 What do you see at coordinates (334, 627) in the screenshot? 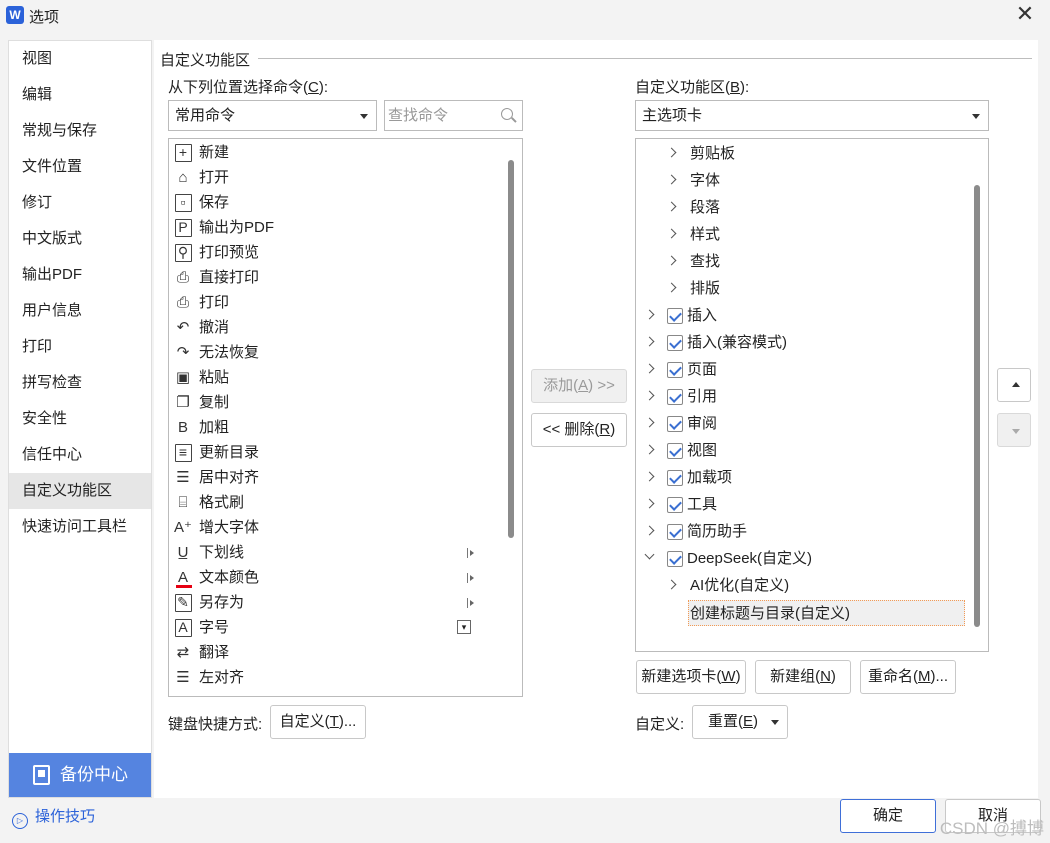
I see `command-item: A 字号 ▾` at bounding box center [334, 627].